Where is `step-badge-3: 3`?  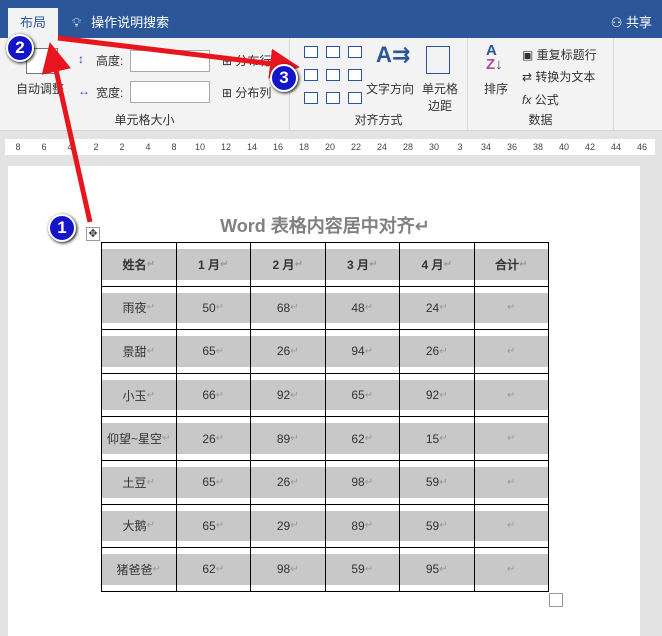
step-badge-3: 3 is located at coordinates (284, 78).